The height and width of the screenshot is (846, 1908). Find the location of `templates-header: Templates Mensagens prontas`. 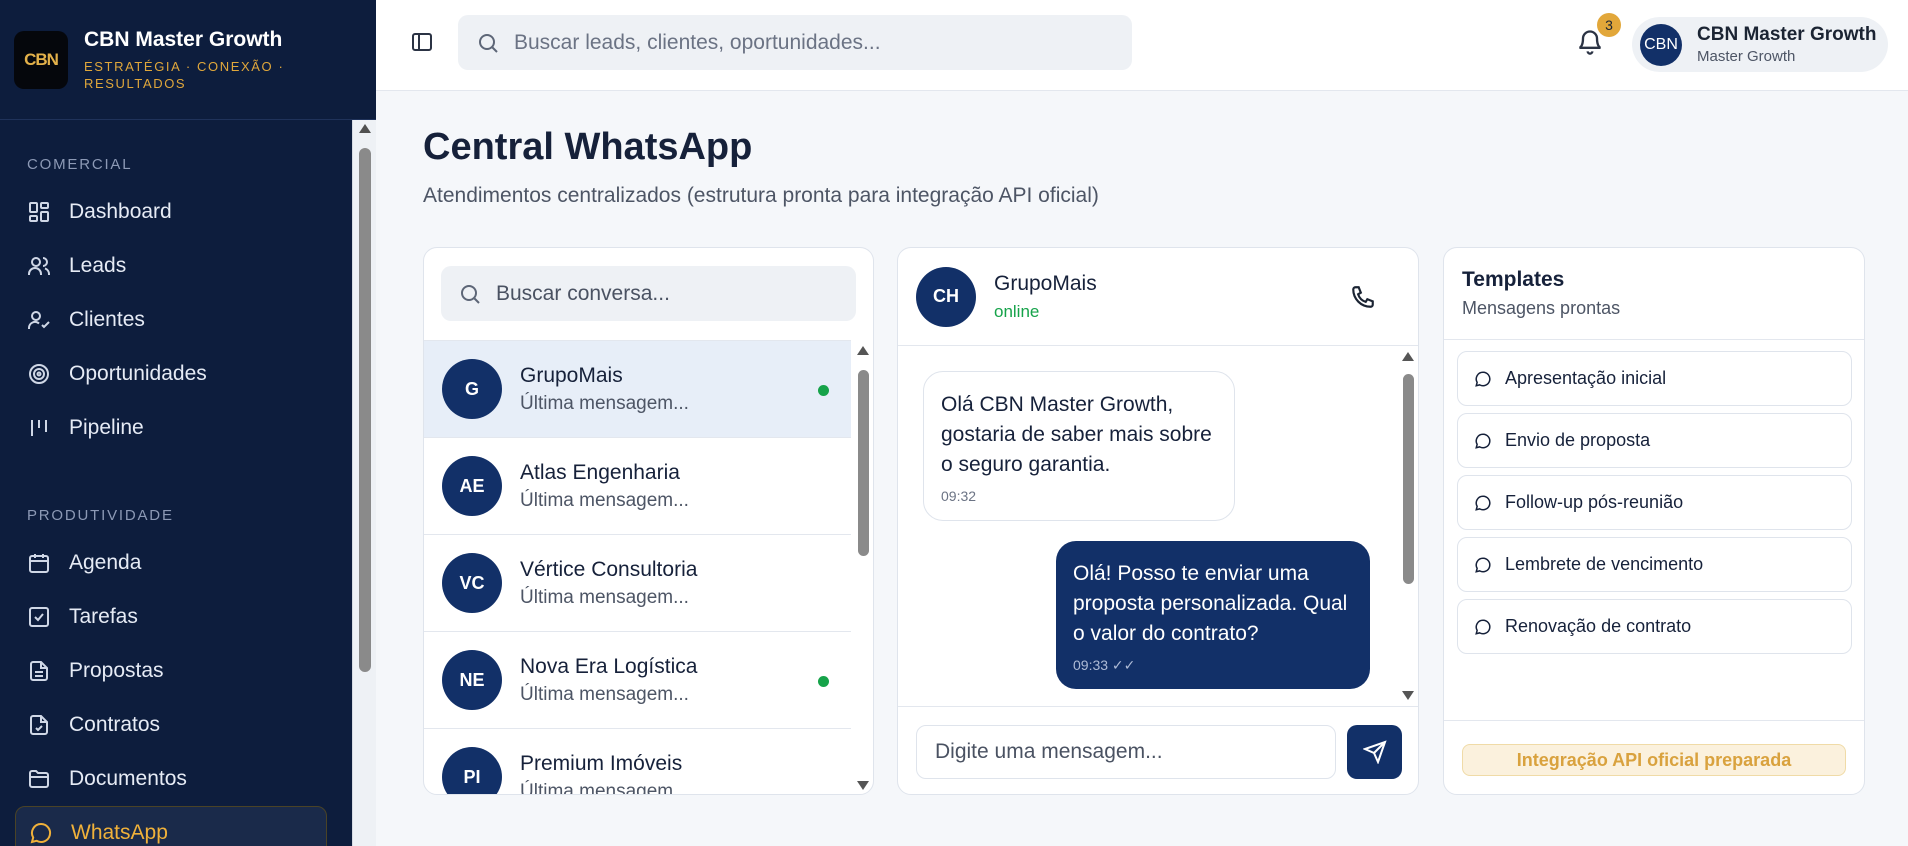

templates-header: Templates Mensagens prontas is located at coordinates (1654, 294).